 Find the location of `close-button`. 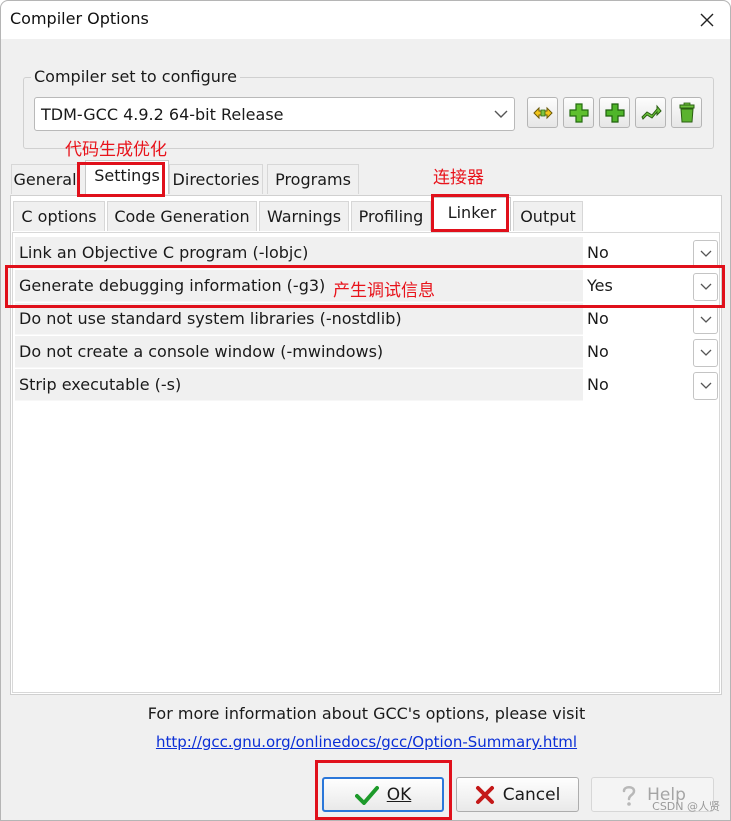

close-button is located at coordinates (707, 20).